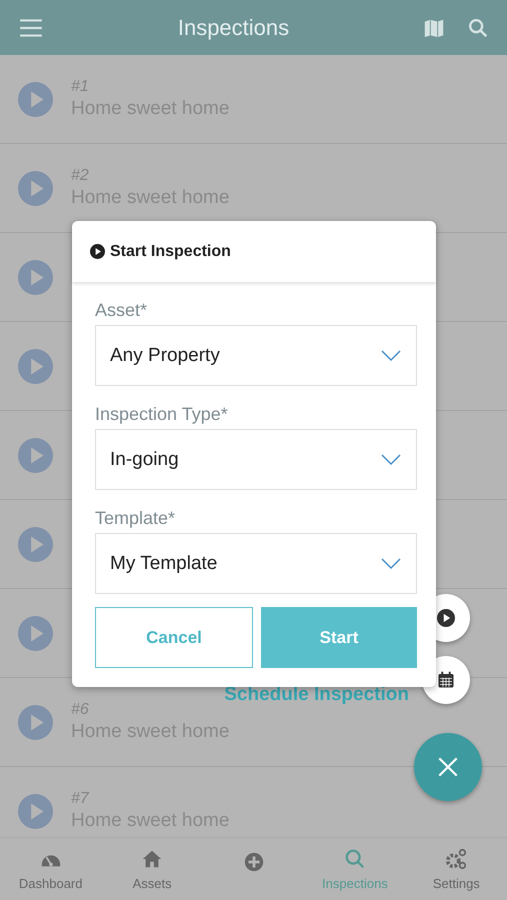  What do you see at coordinates (51, 869) in the screenshot?
I see `nav-tab: Dashboard` at bounding box center [51, 869].